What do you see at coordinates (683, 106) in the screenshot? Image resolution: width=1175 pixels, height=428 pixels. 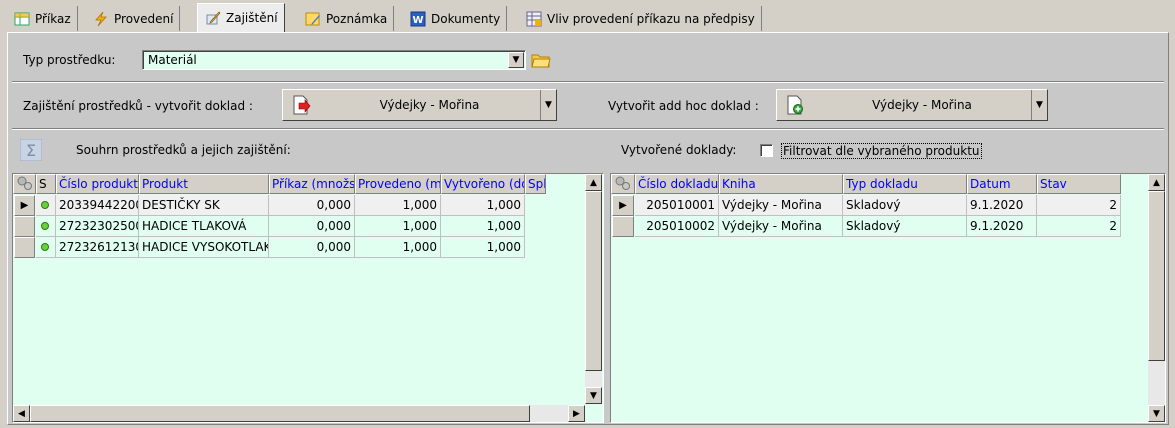 I see `addhoc-label: Vytvořit add hoc doklad :` at bounding box center [683, 106].